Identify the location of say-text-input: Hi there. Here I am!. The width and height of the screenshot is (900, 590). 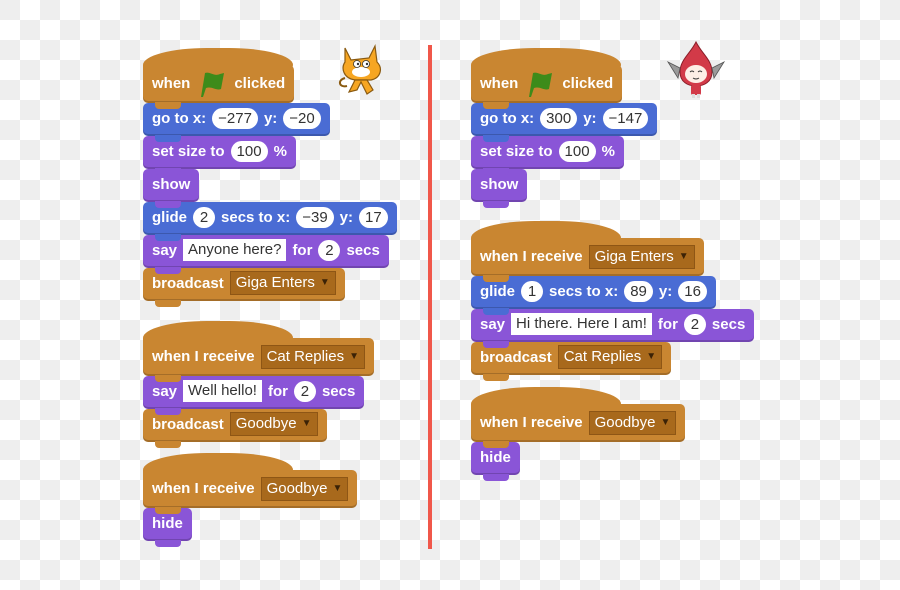
(581, 324).